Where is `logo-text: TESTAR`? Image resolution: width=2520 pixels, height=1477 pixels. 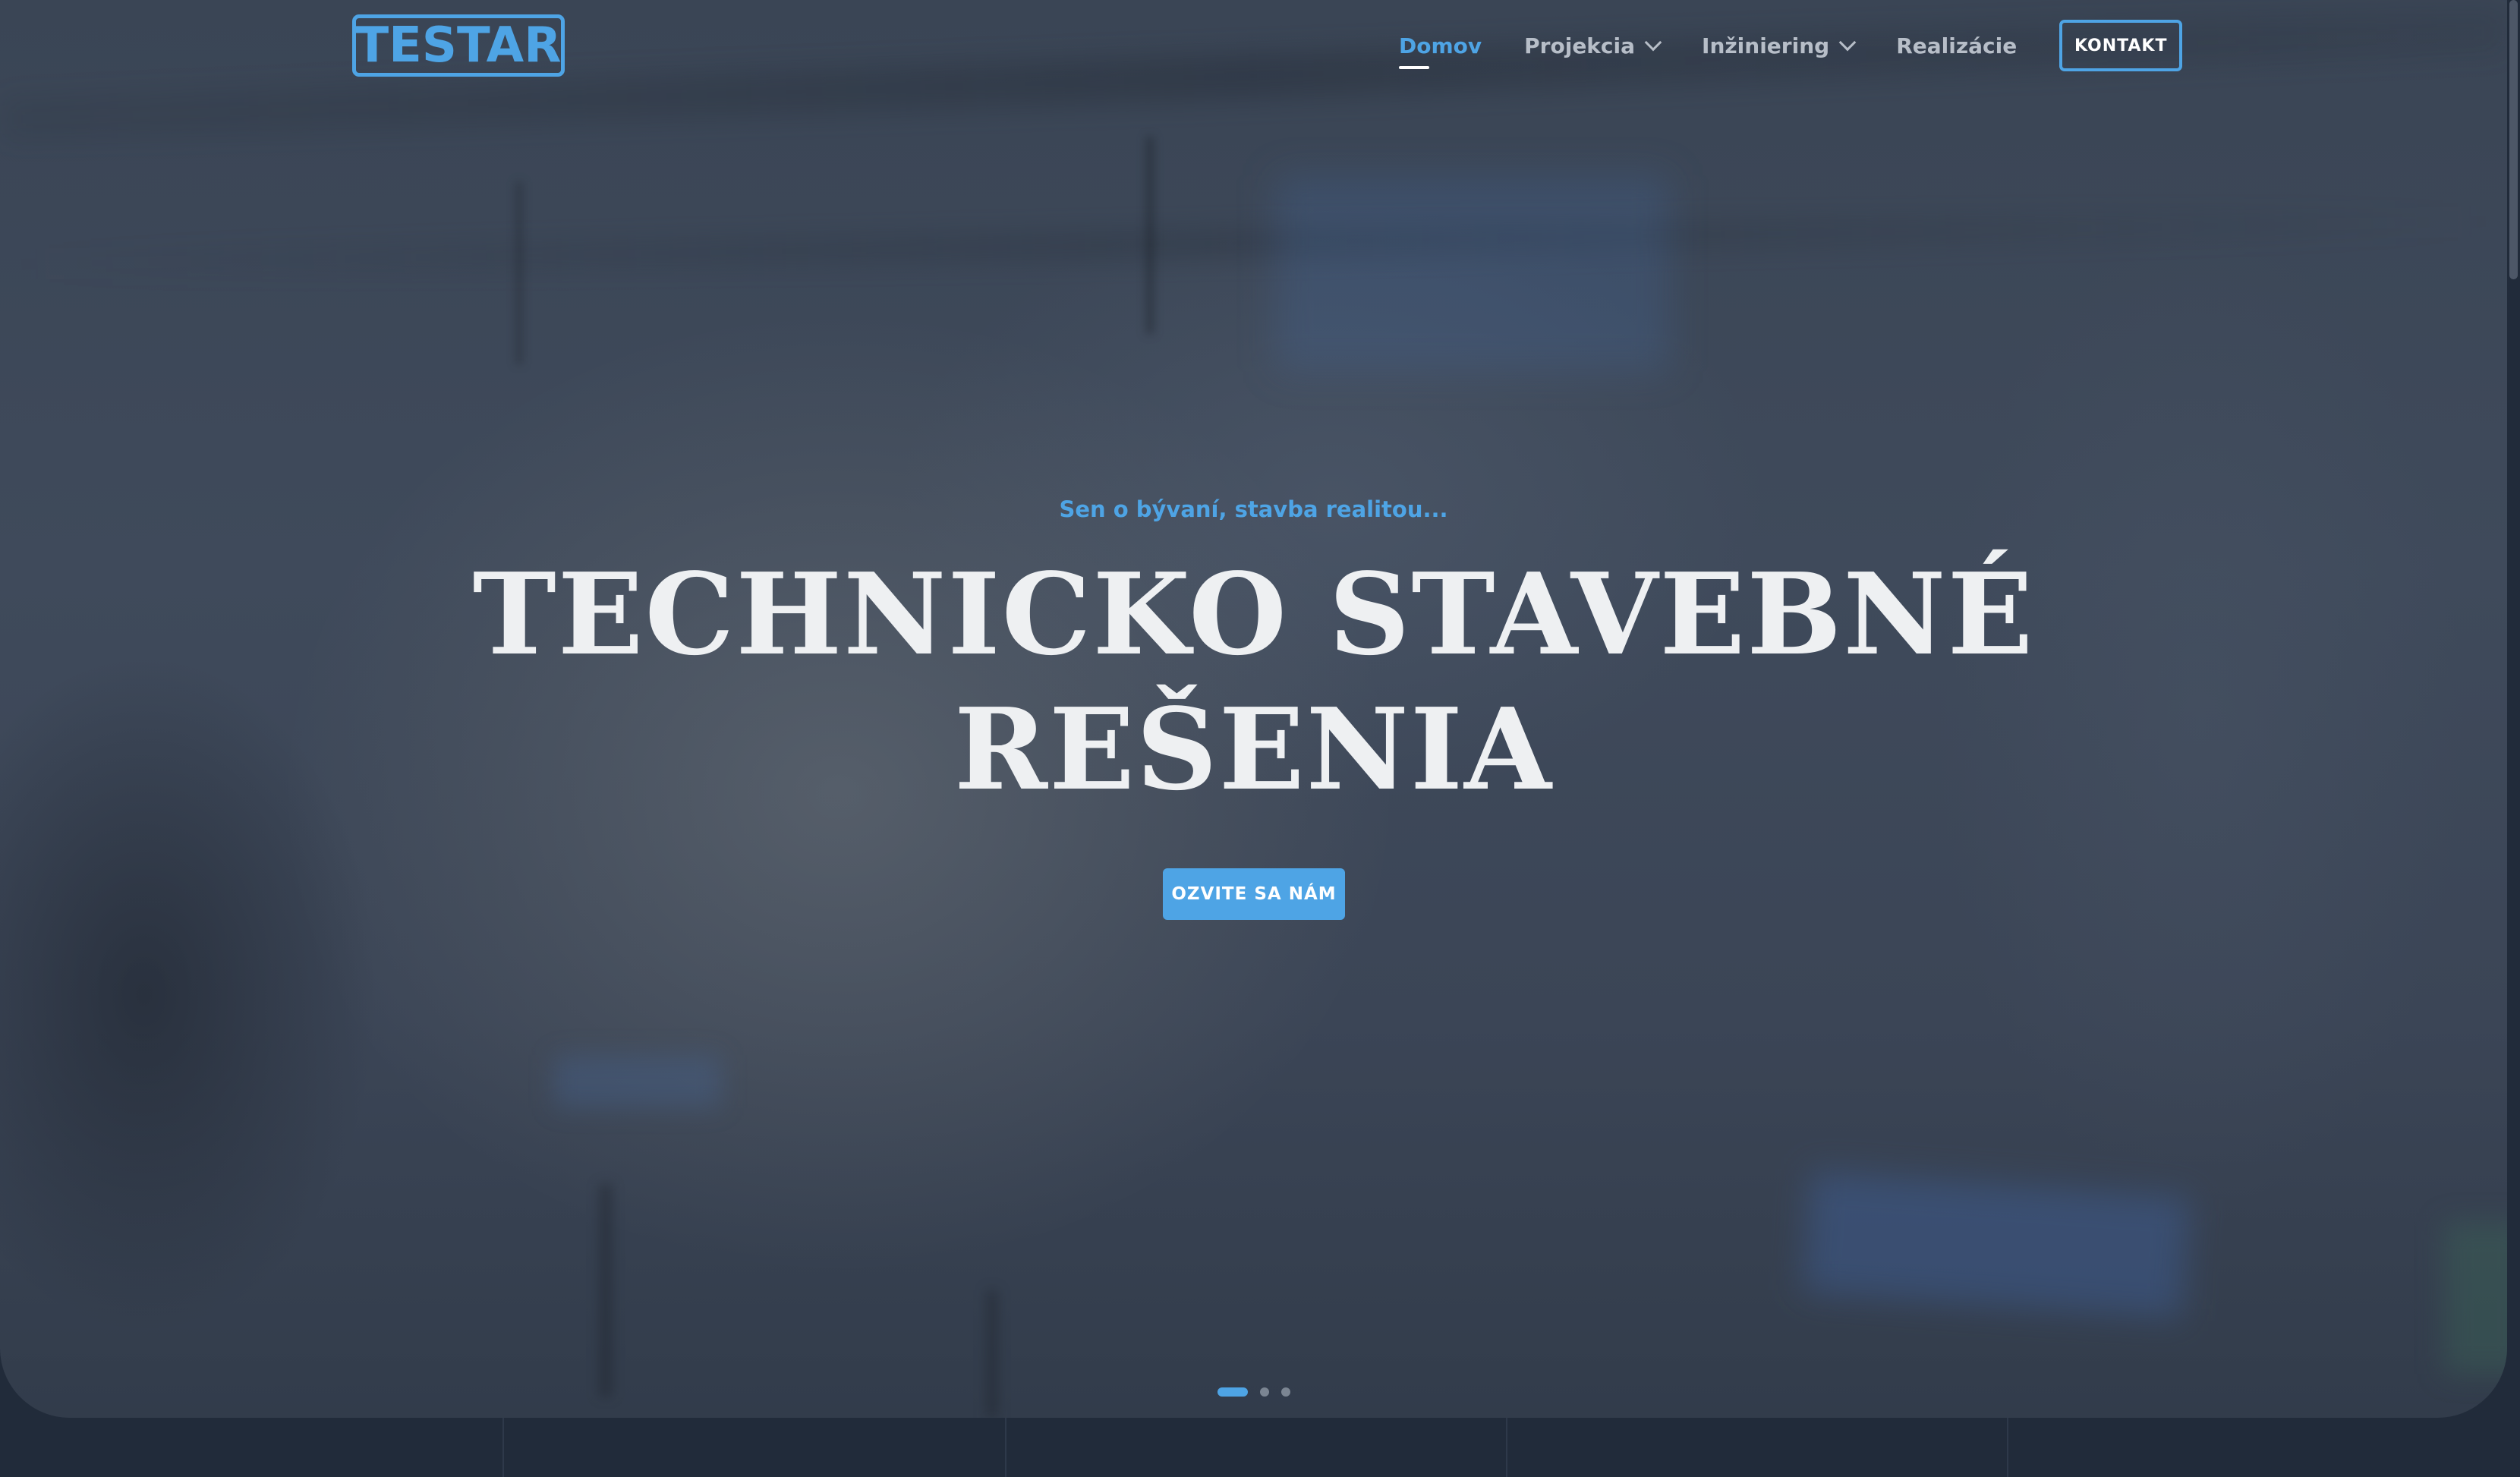 logo-text: TESTAR is located at coordinates (458, 46).